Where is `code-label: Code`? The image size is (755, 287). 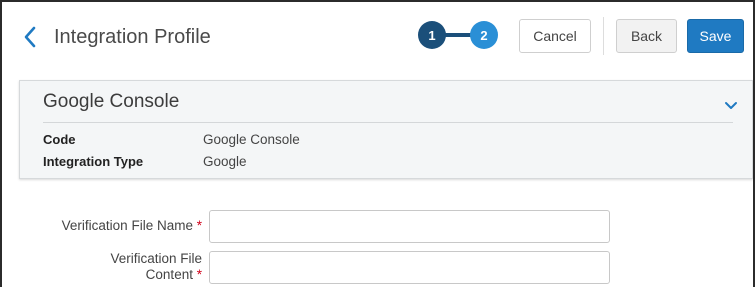
code-label: Code is located at coordinates (59, 139).